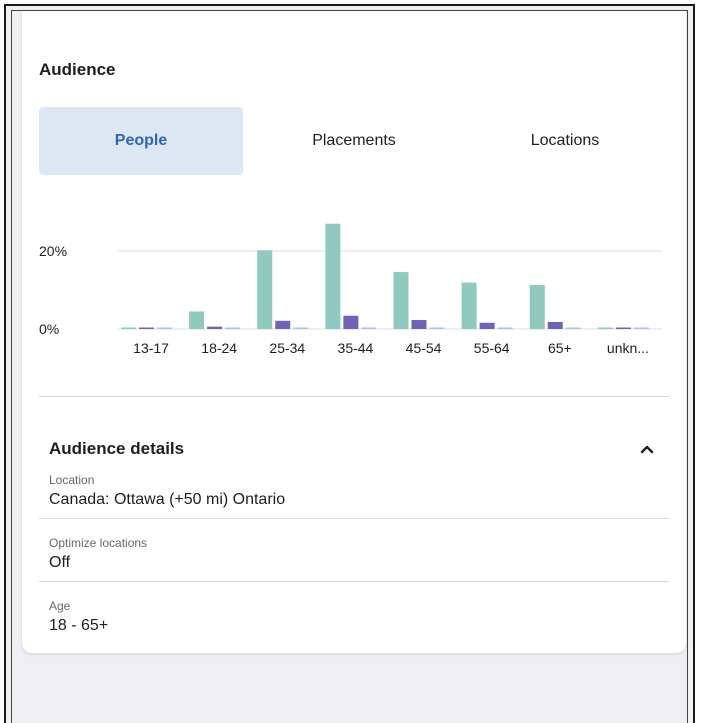 Image resolution: width=701 pixels, height=723 pixels. Describe the element at coordinates (79, 625) in the screenshot. I see `age-value: 18 - 65+` at that location.